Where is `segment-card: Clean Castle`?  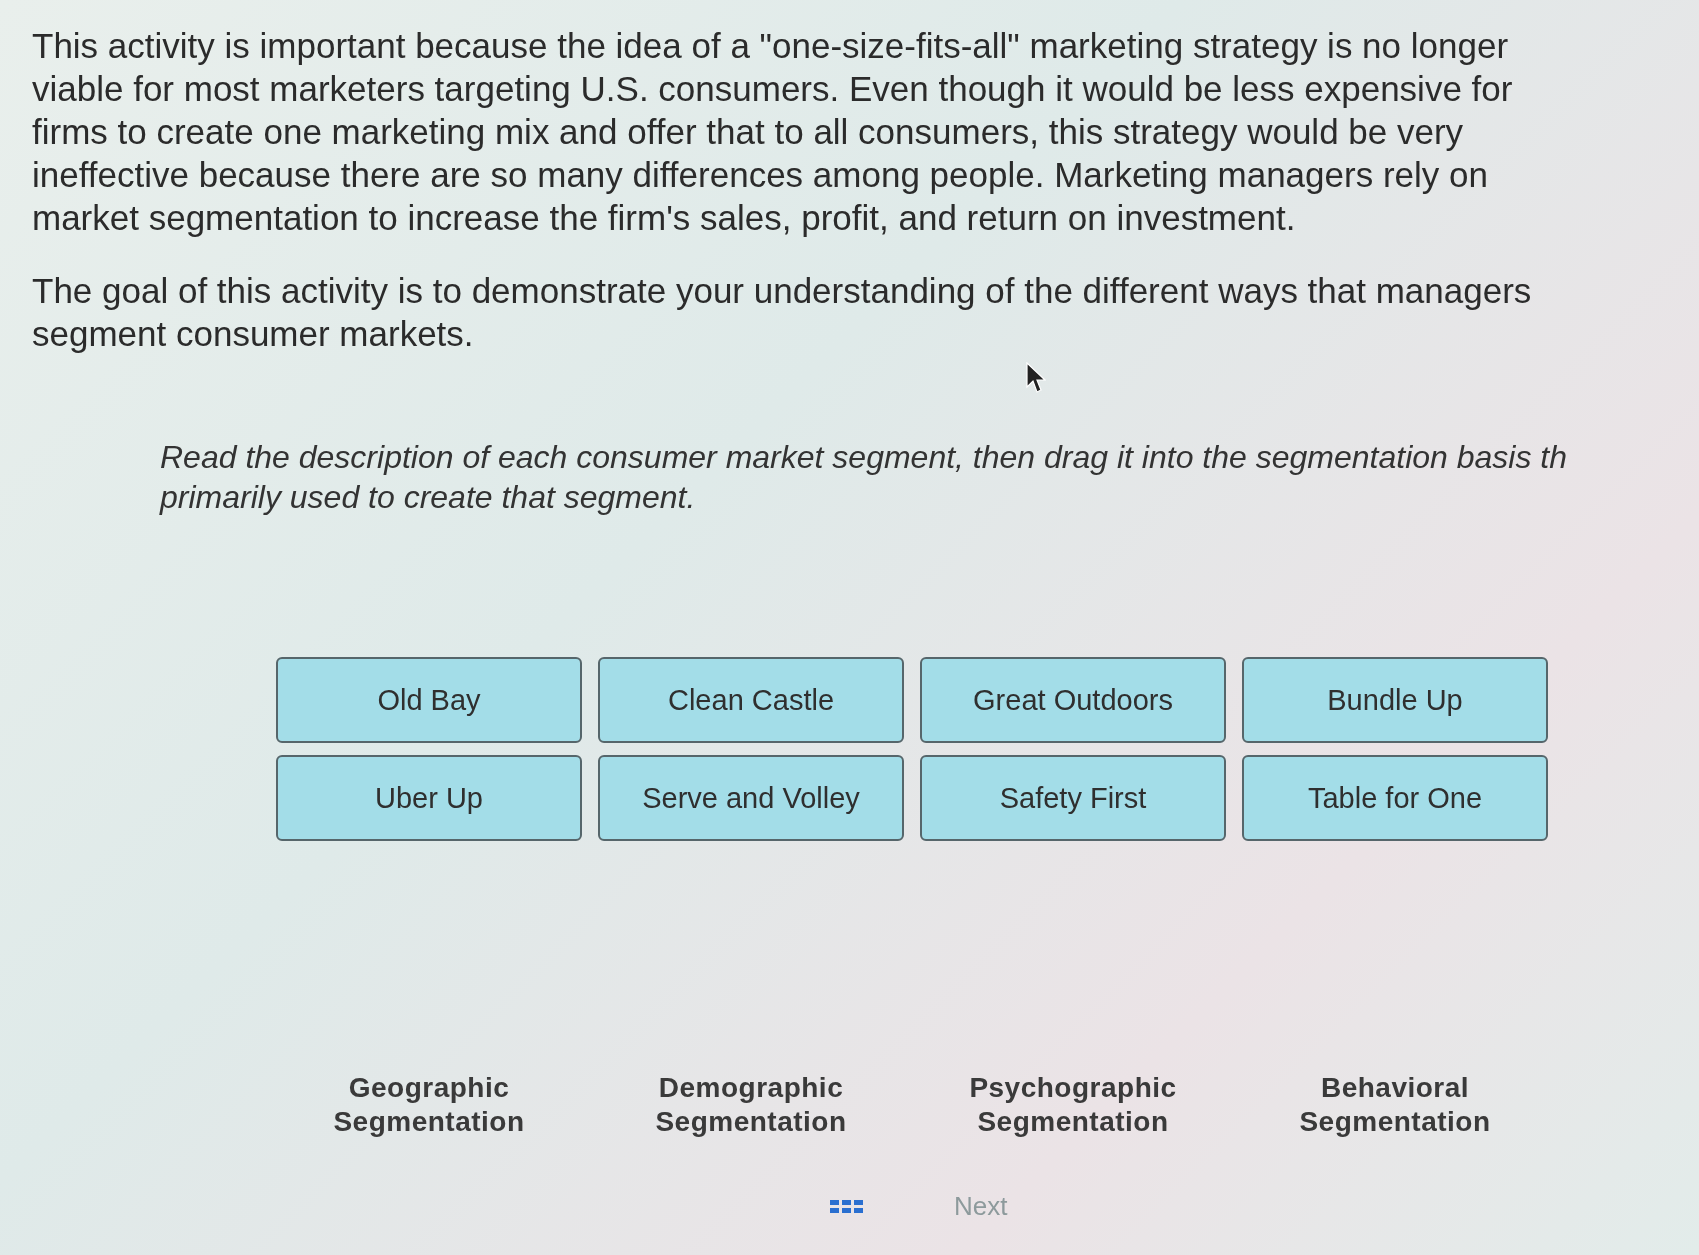
segment-card: Clean Castle is located at coordinates (751, 700).